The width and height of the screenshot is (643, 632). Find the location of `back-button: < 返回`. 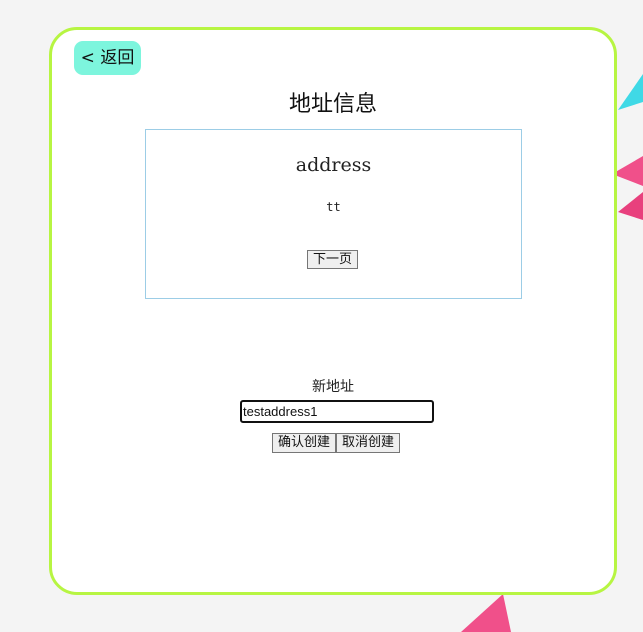

back-button: < 返回 is located at coordinates (107, 58).